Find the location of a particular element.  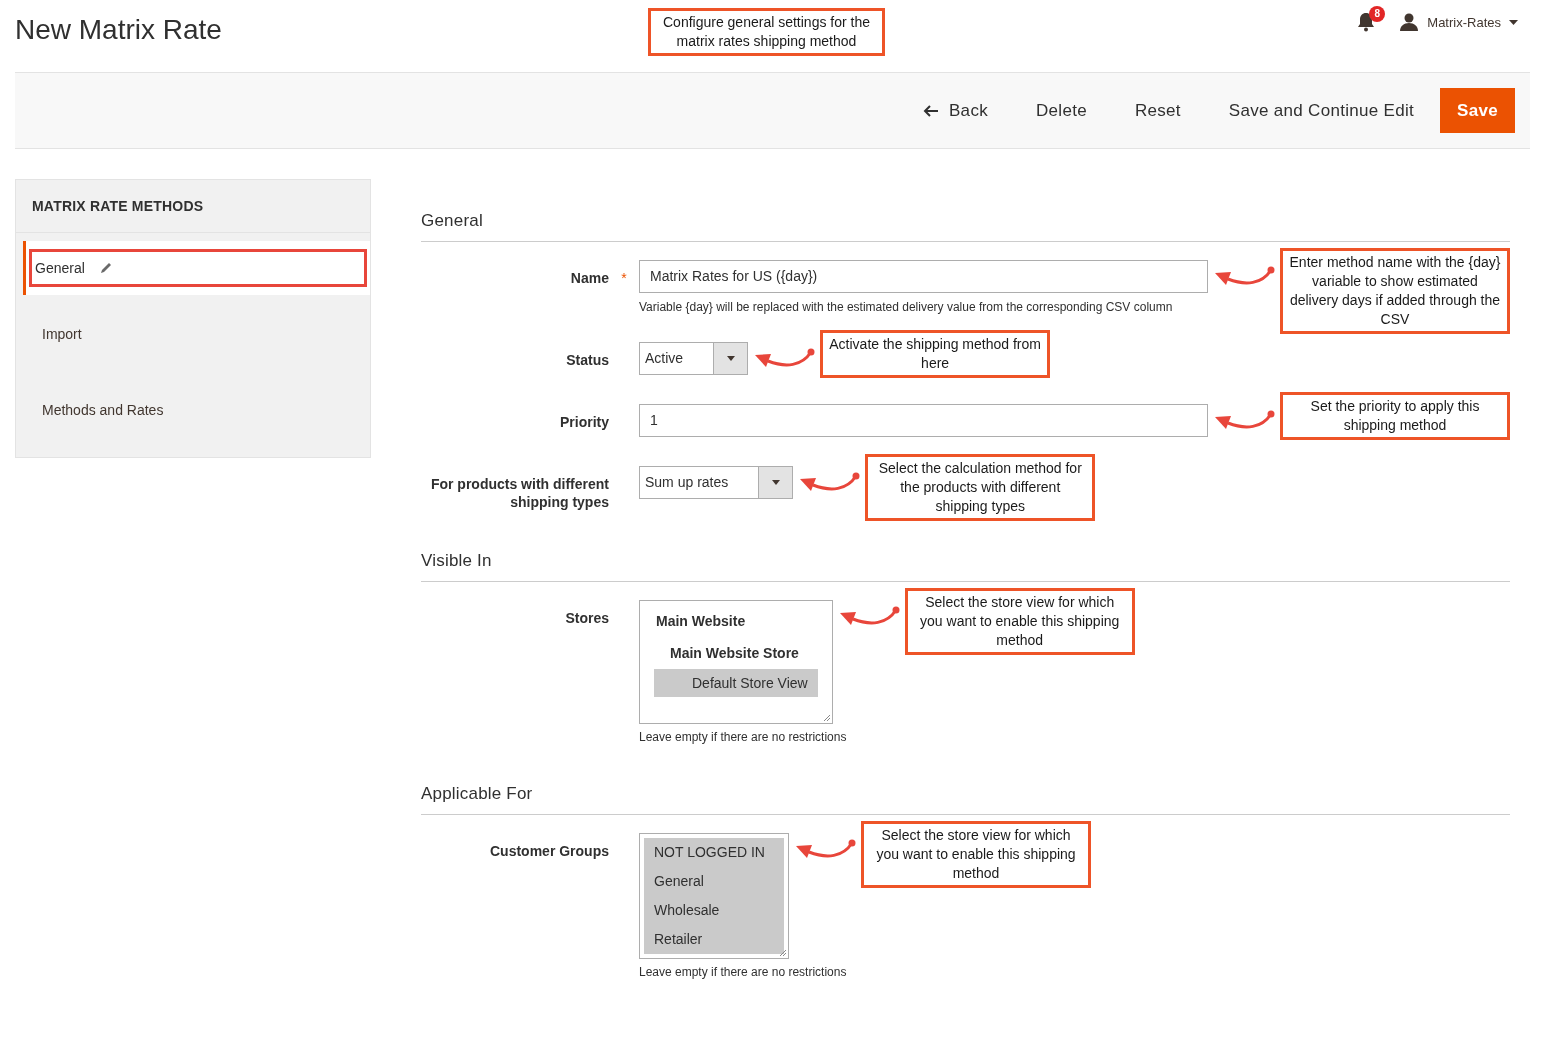

field-label: Stores is located at coordinates (586, 618).